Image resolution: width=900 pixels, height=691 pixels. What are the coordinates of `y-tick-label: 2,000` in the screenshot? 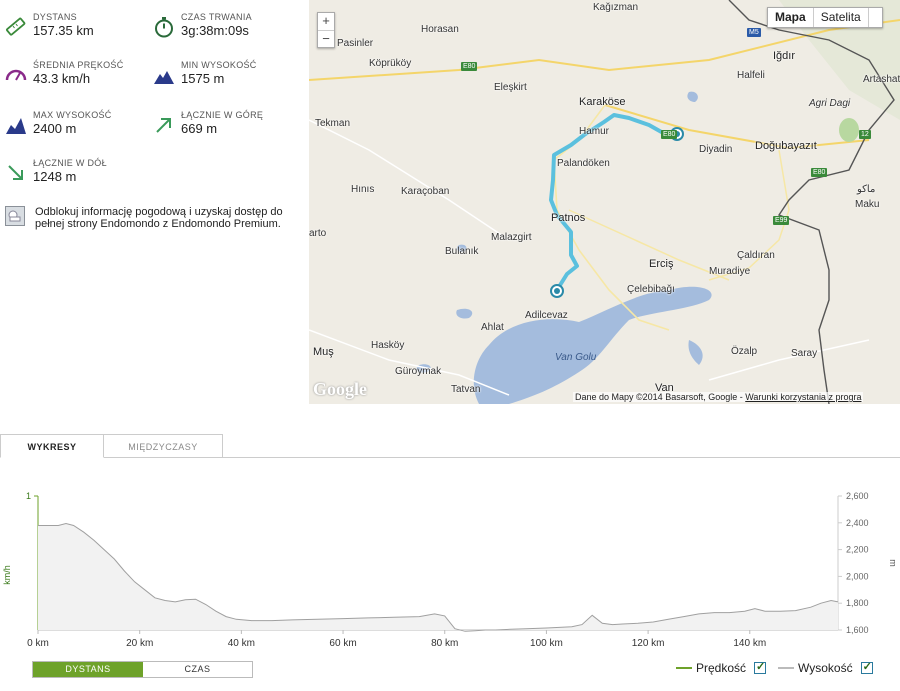 It's located at (857, 576).